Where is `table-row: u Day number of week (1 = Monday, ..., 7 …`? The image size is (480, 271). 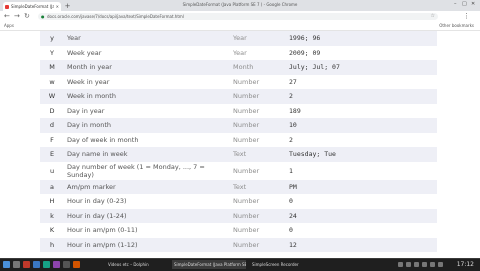 table-row: u Day number of week (1 = Monday, ..., 7 … is located at coordinates (238, 171).